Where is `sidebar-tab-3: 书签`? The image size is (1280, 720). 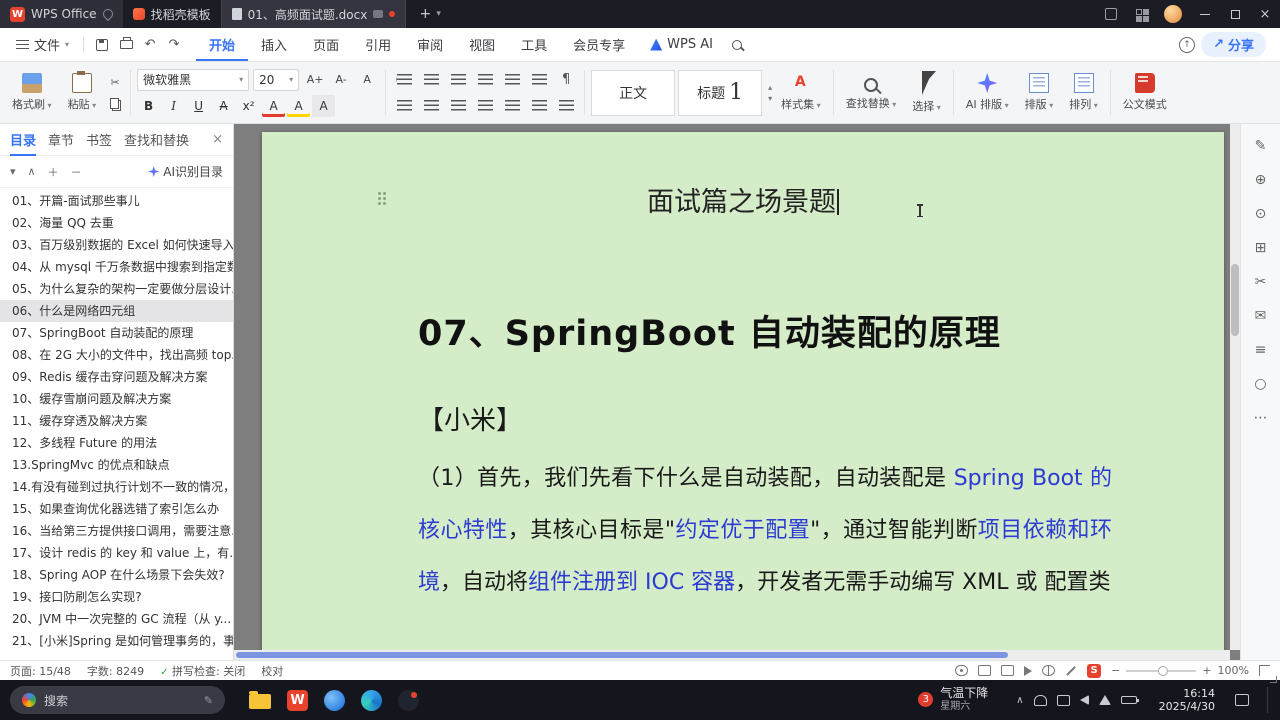
sidebar-tab-3: 书签 is located at coordinates (99, 140).